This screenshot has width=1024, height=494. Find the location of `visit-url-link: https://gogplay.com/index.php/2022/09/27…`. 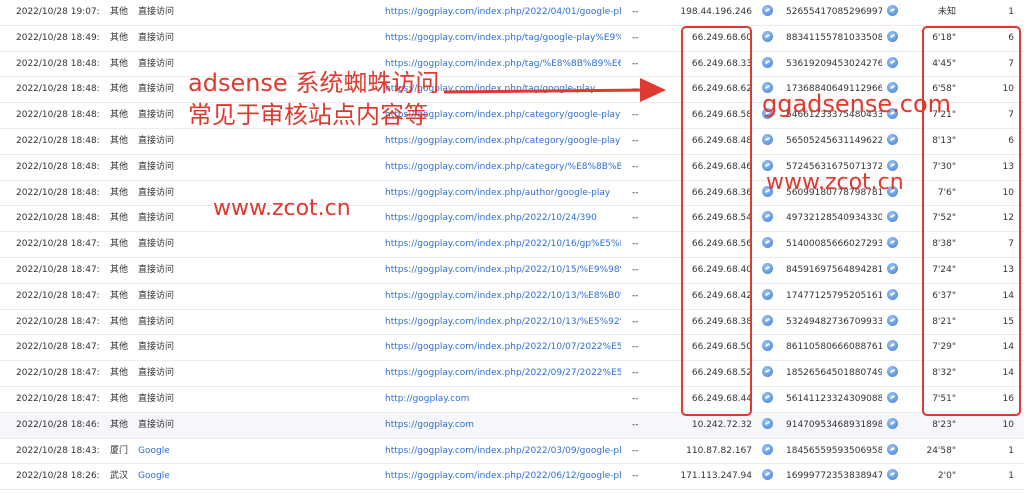

visit-url-link: https://gogplay.com/index.php/2022/09/27… is located at coordinates (503, 373).